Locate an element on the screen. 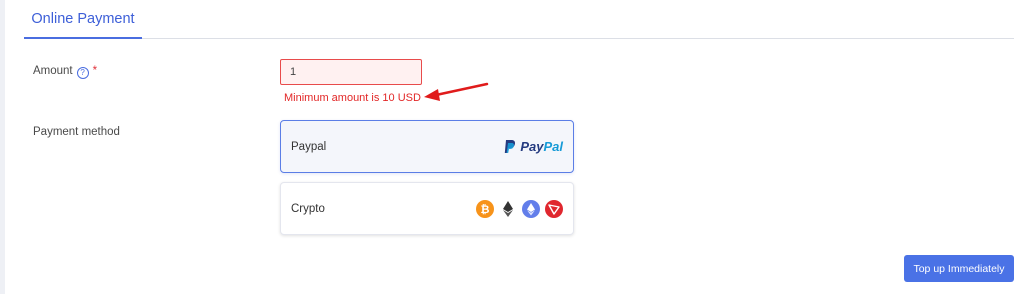  crypto-icons: ₿ is located at coordinates (519, 208).